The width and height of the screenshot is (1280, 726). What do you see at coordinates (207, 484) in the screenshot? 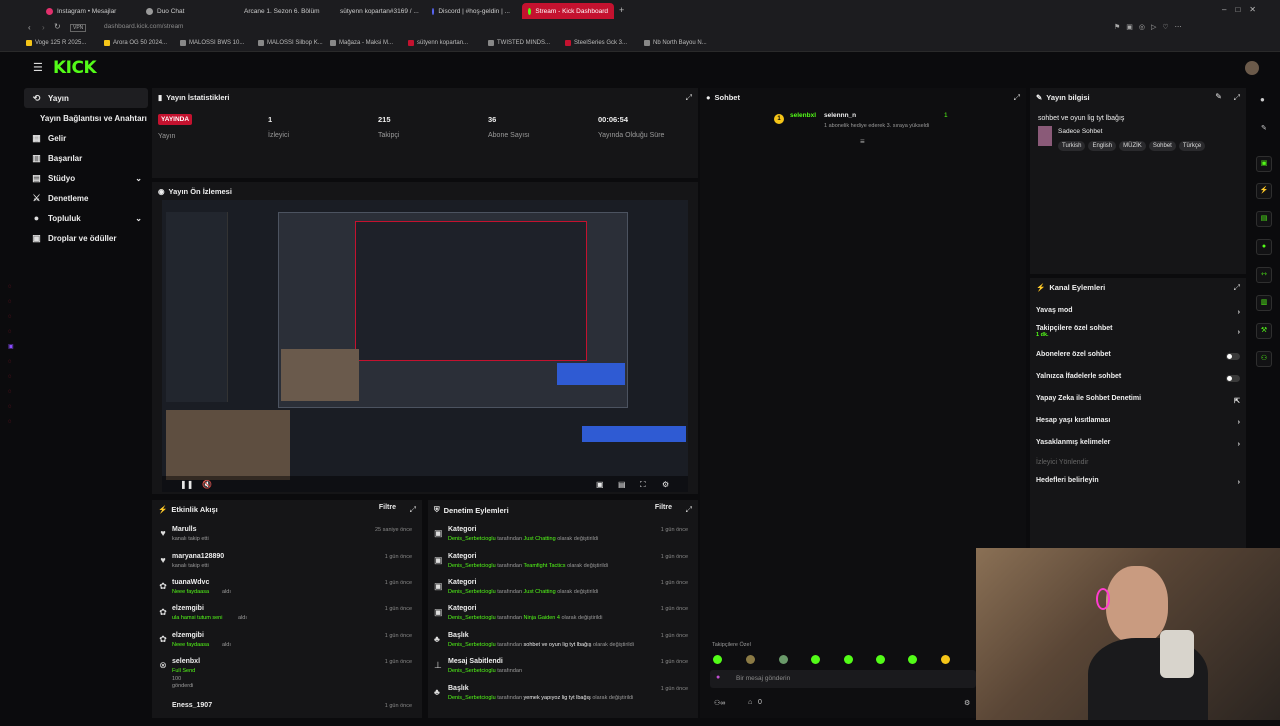
I see `mute-icon: 🔇` at bounding box center [207, 484].